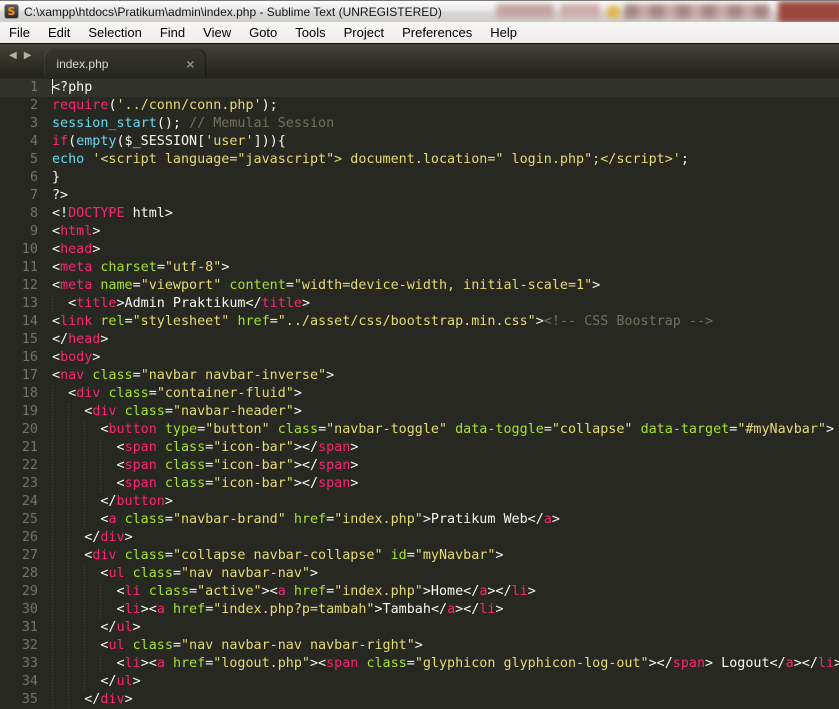 The width and height of the screenshot is (839, 709). What do you see at coordinates (419, 268) in the screenshot?
I see `code-line-11: 11 <meta charset="utf-8">` at bounding box center [419, 268].